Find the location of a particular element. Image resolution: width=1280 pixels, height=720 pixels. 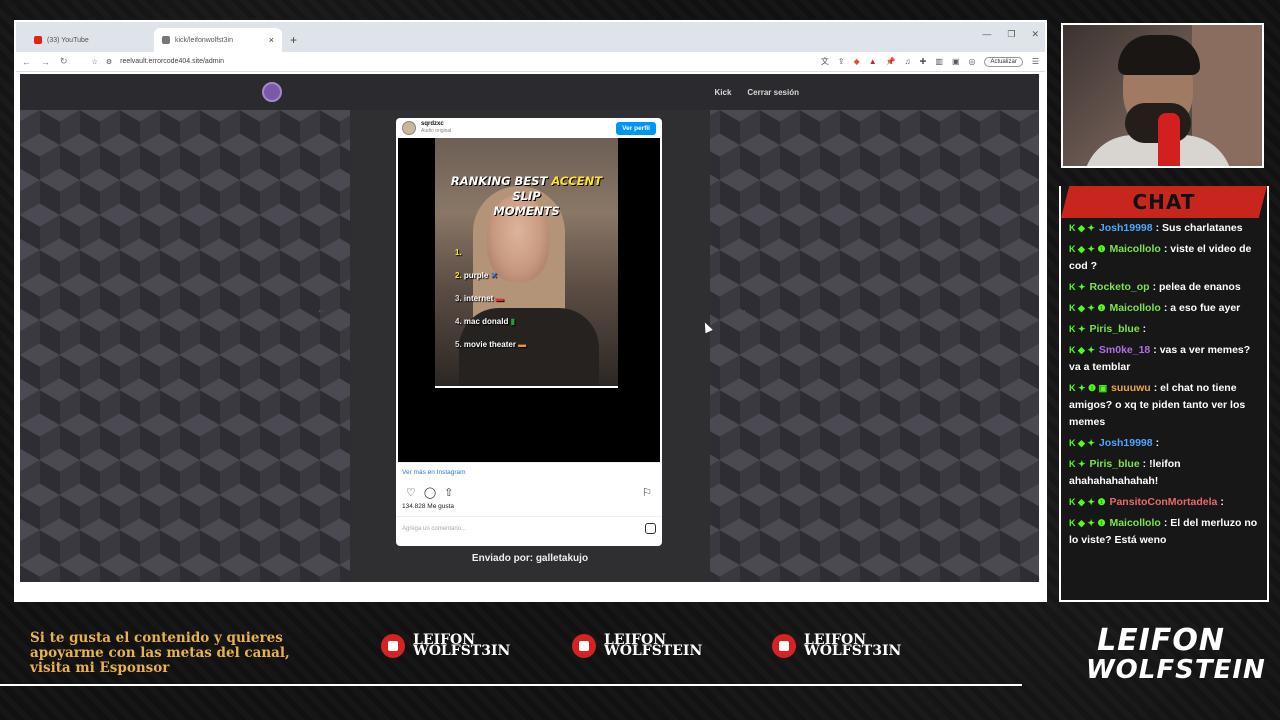

window-controls: — ❐ ✕ is located at coordinates (1010, 34).